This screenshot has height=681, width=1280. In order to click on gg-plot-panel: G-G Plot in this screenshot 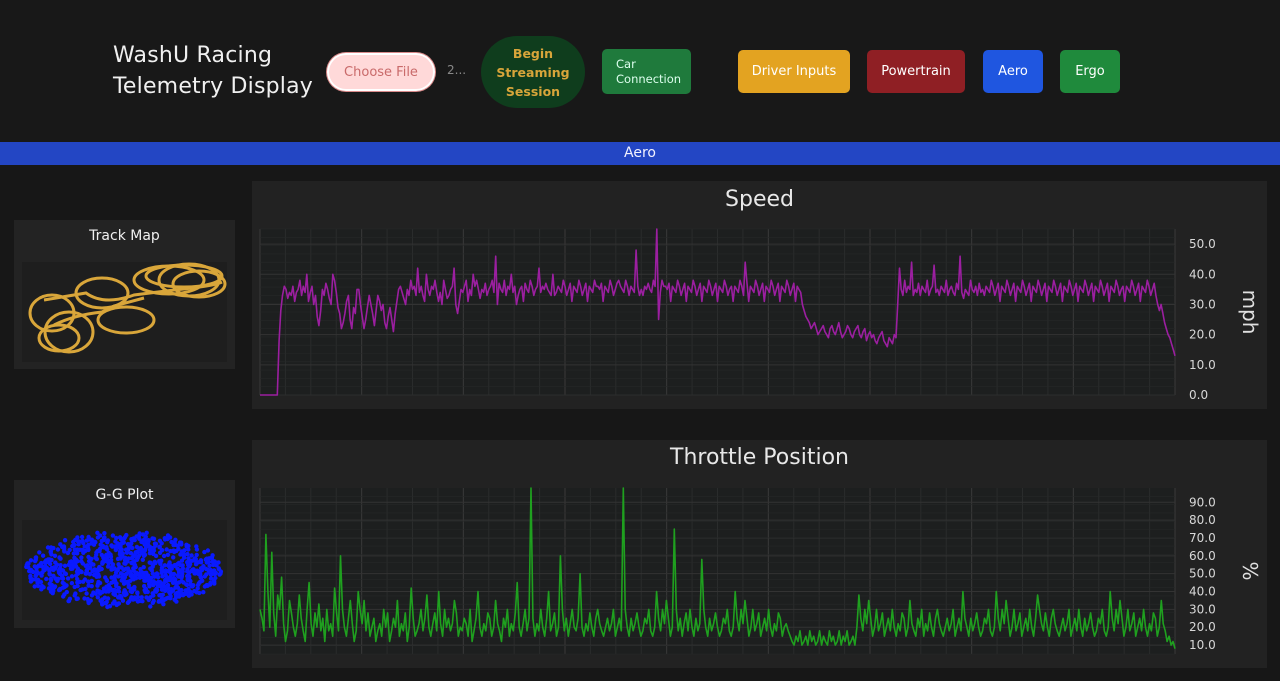, I will do `click(124, 554)`.